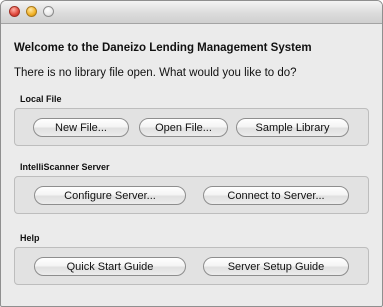  Describe the element at coordinates (31, 11) in the screenshot. I see `minimize-window-icon` at that location.